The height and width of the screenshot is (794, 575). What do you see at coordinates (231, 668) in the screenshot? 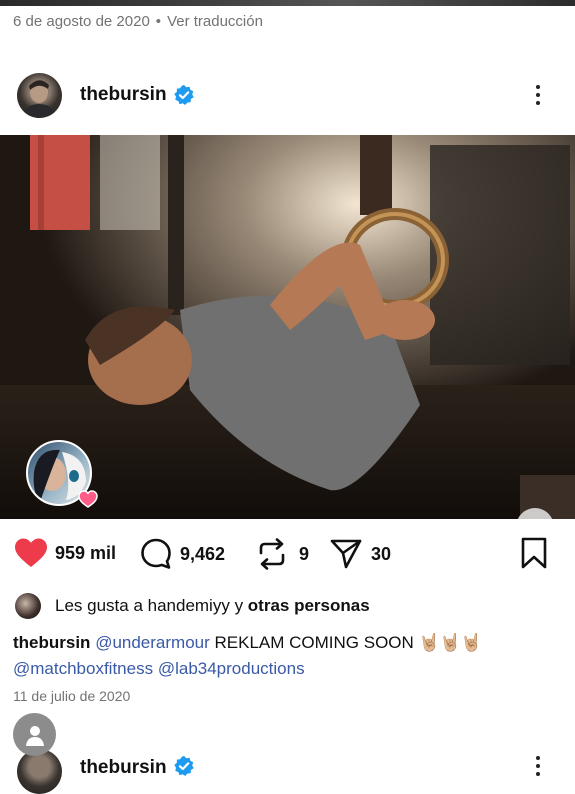
I see `mention-lab34productions: @lab34productions` at bounding box center [231, 668].